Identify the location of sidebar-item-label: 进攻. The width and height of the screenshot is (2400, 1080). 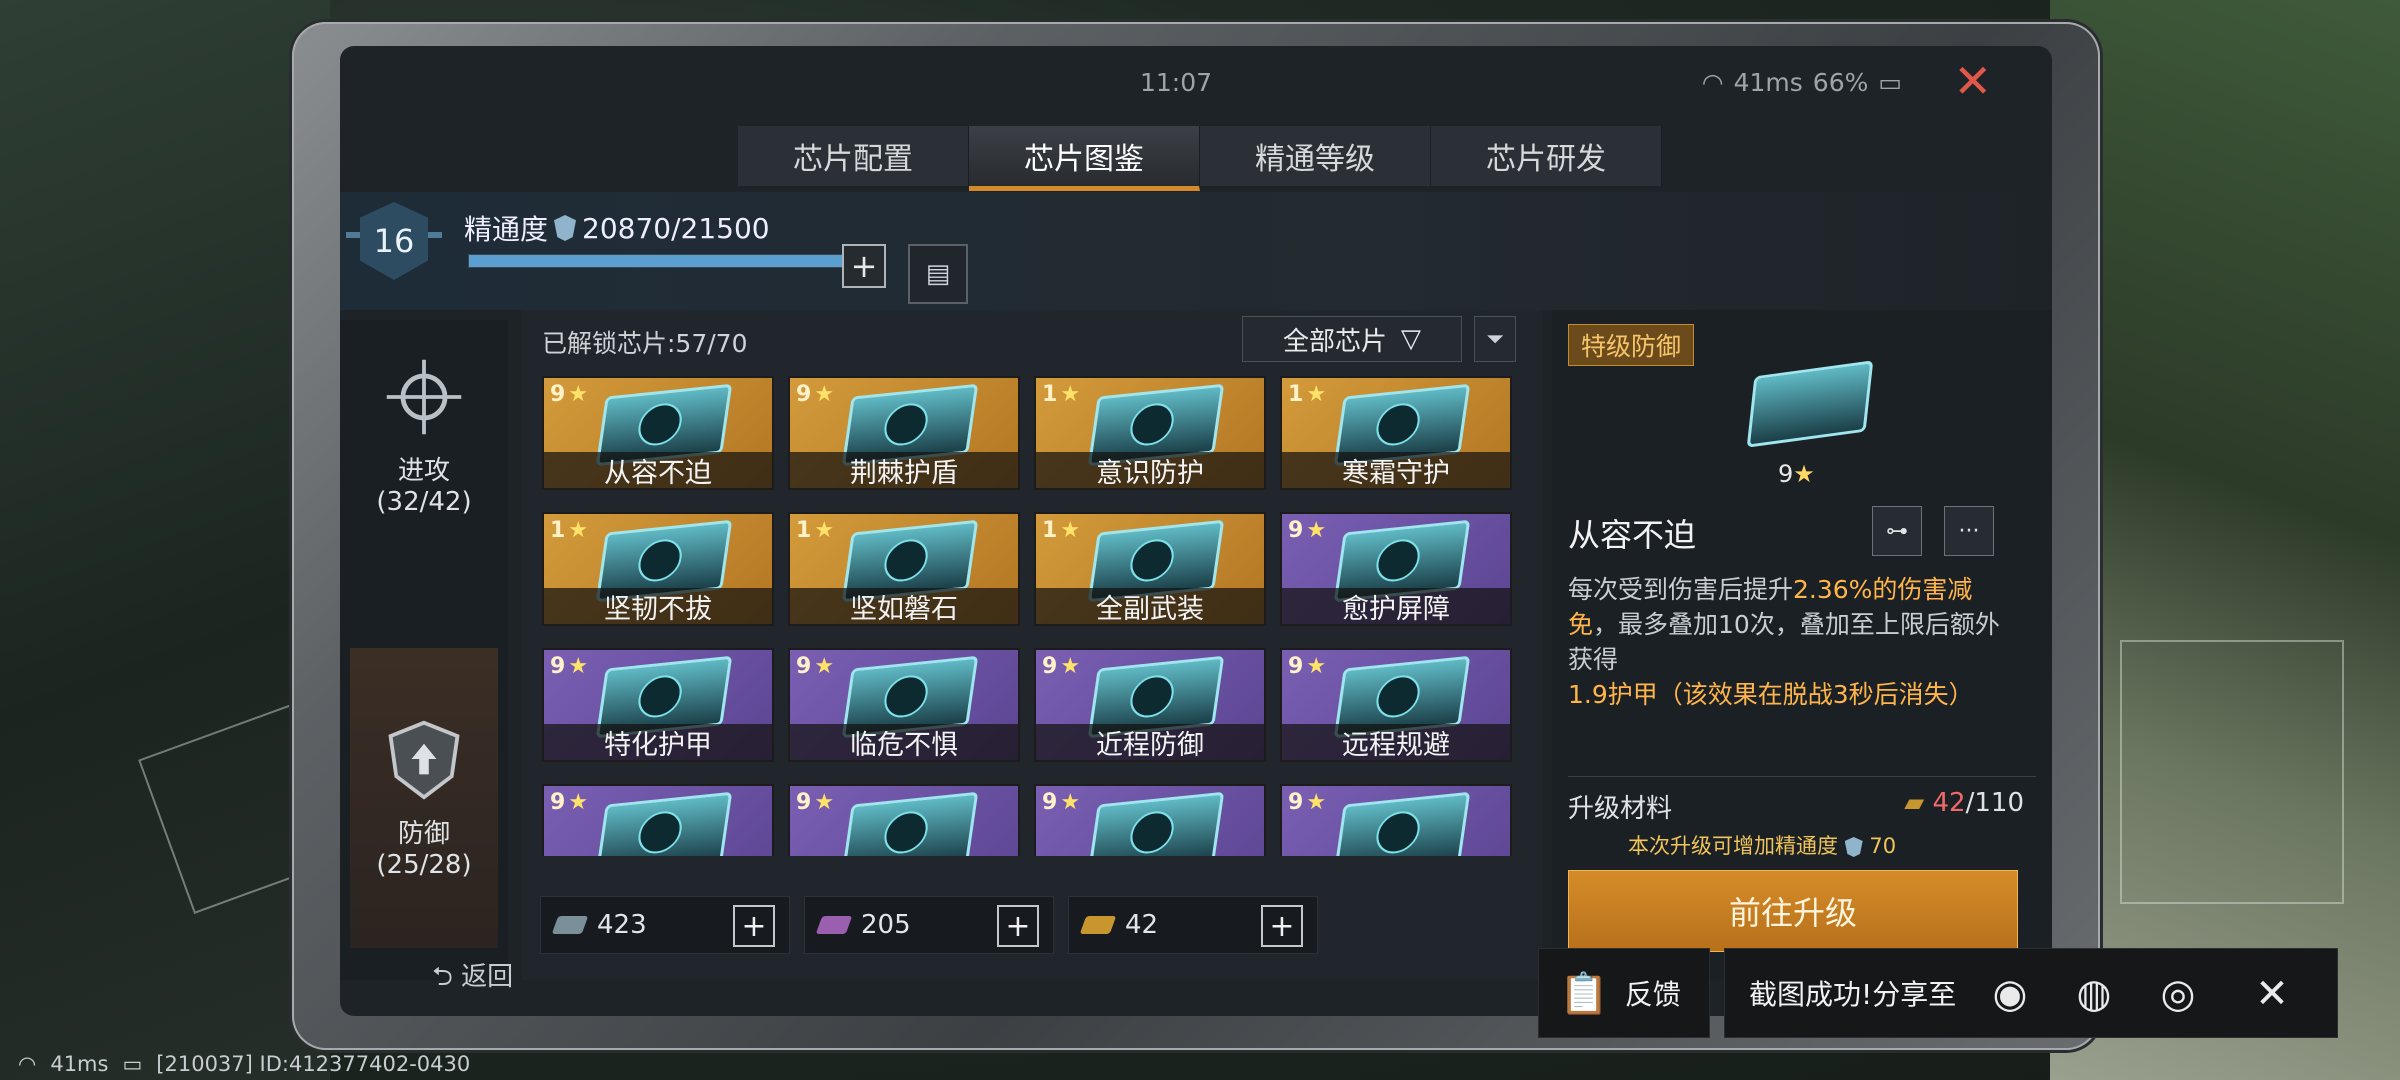
(423, 471).